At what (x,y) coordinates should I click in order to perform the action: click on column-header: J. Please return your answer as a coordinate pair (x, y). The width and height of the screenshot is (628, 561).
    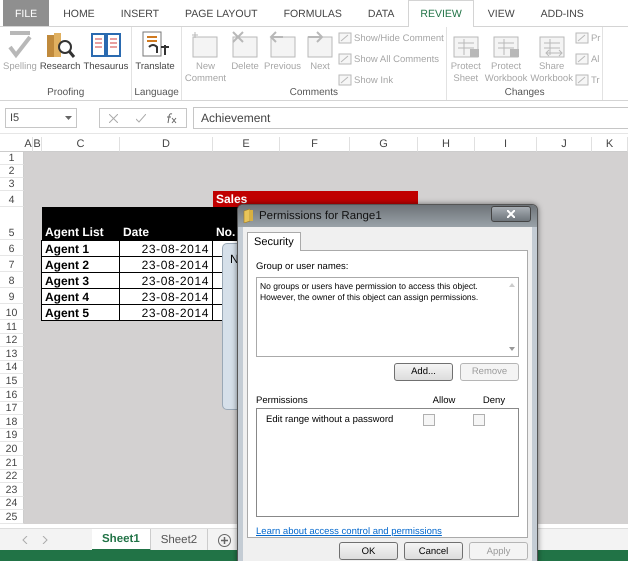
    Looking at the image, I should click on (564, 144).